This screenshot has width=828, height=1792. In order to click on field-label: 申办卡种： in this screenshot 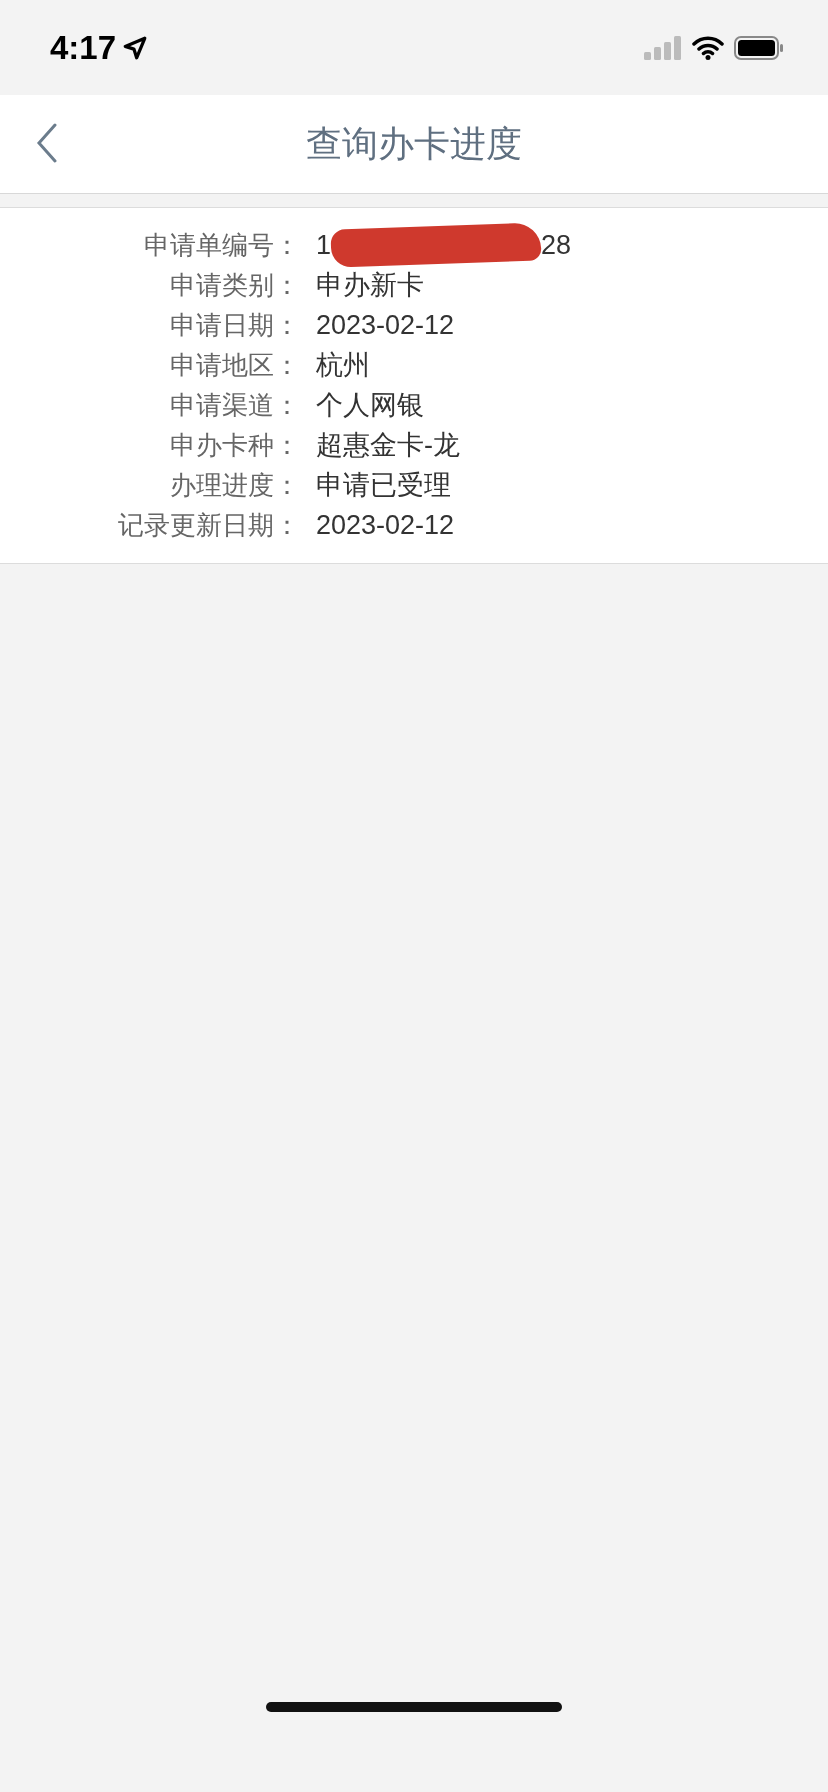, I will do `click(235, 445)`.